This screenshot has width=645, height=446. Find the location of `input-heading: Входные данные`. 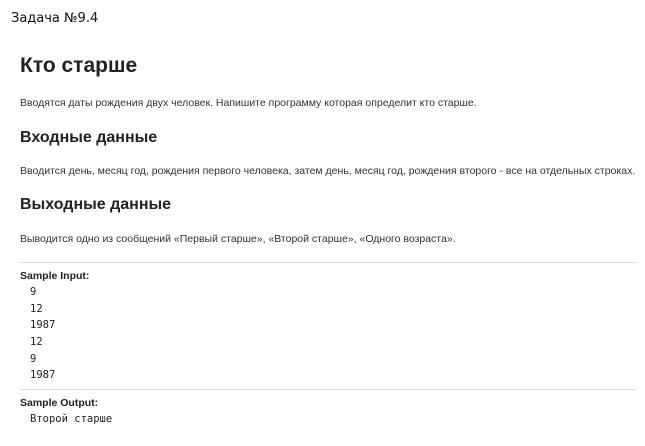

input-heading: Входные данные is located at coordinates (89, 137).